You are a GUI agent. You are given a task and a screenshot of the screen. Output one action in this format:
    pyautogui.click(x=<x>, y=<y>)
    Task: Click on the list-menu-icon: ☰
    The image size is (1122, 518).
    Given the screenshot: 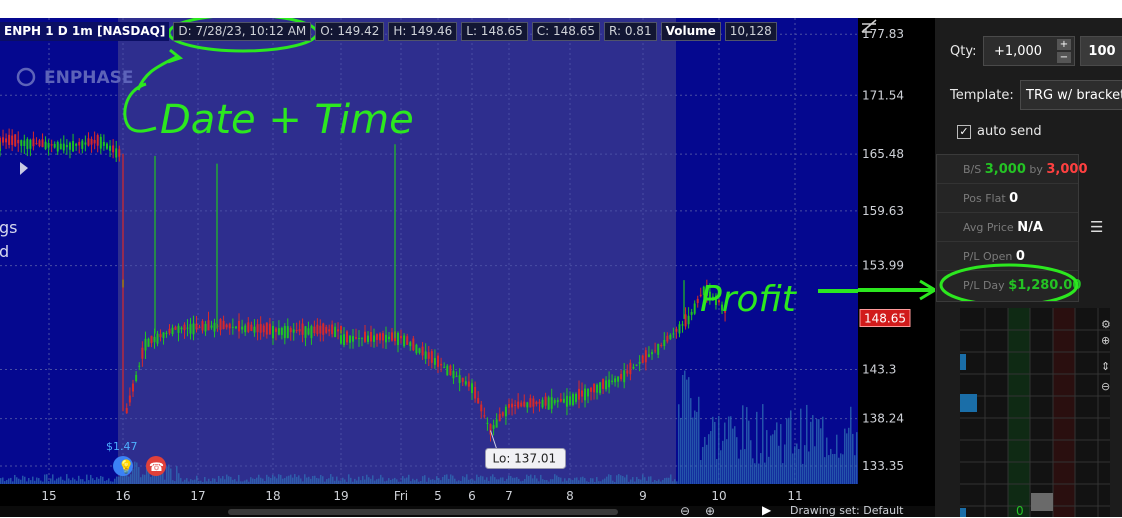 What is the action you would take?
    pyautogui.click(x=1096, y=227)
    